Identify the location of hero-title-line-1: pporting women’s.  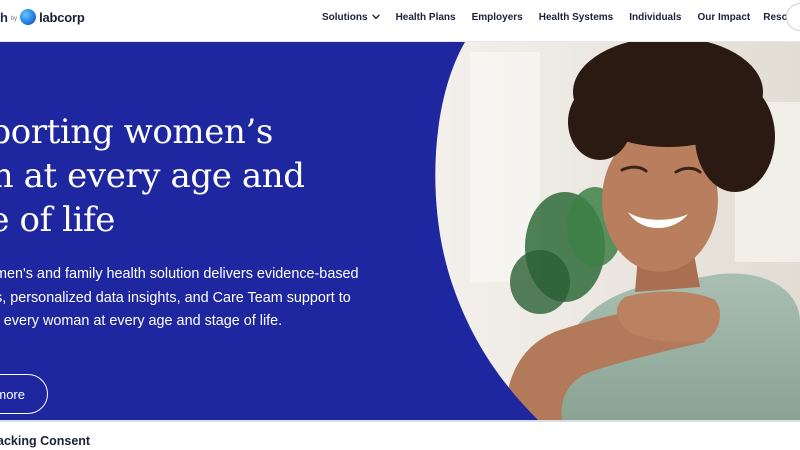
(136, 132).